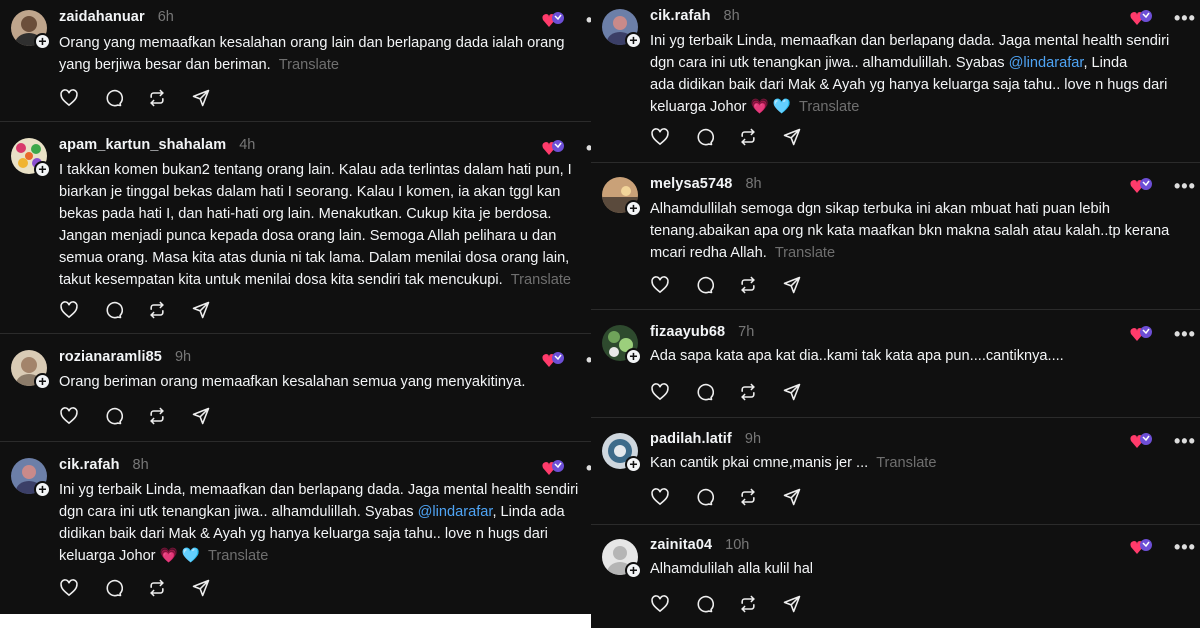 This screenshot has height=628, width=1200. I want to click on username: fizaayub68, so click(687, 332).